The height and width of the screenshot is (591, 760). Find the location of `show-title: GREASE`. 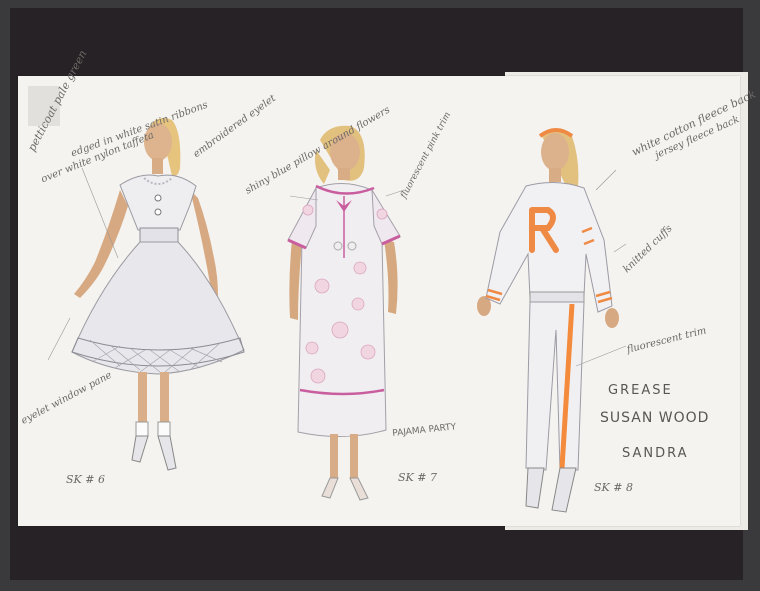

show-title: GREASE is located at coordinates (640, 390).